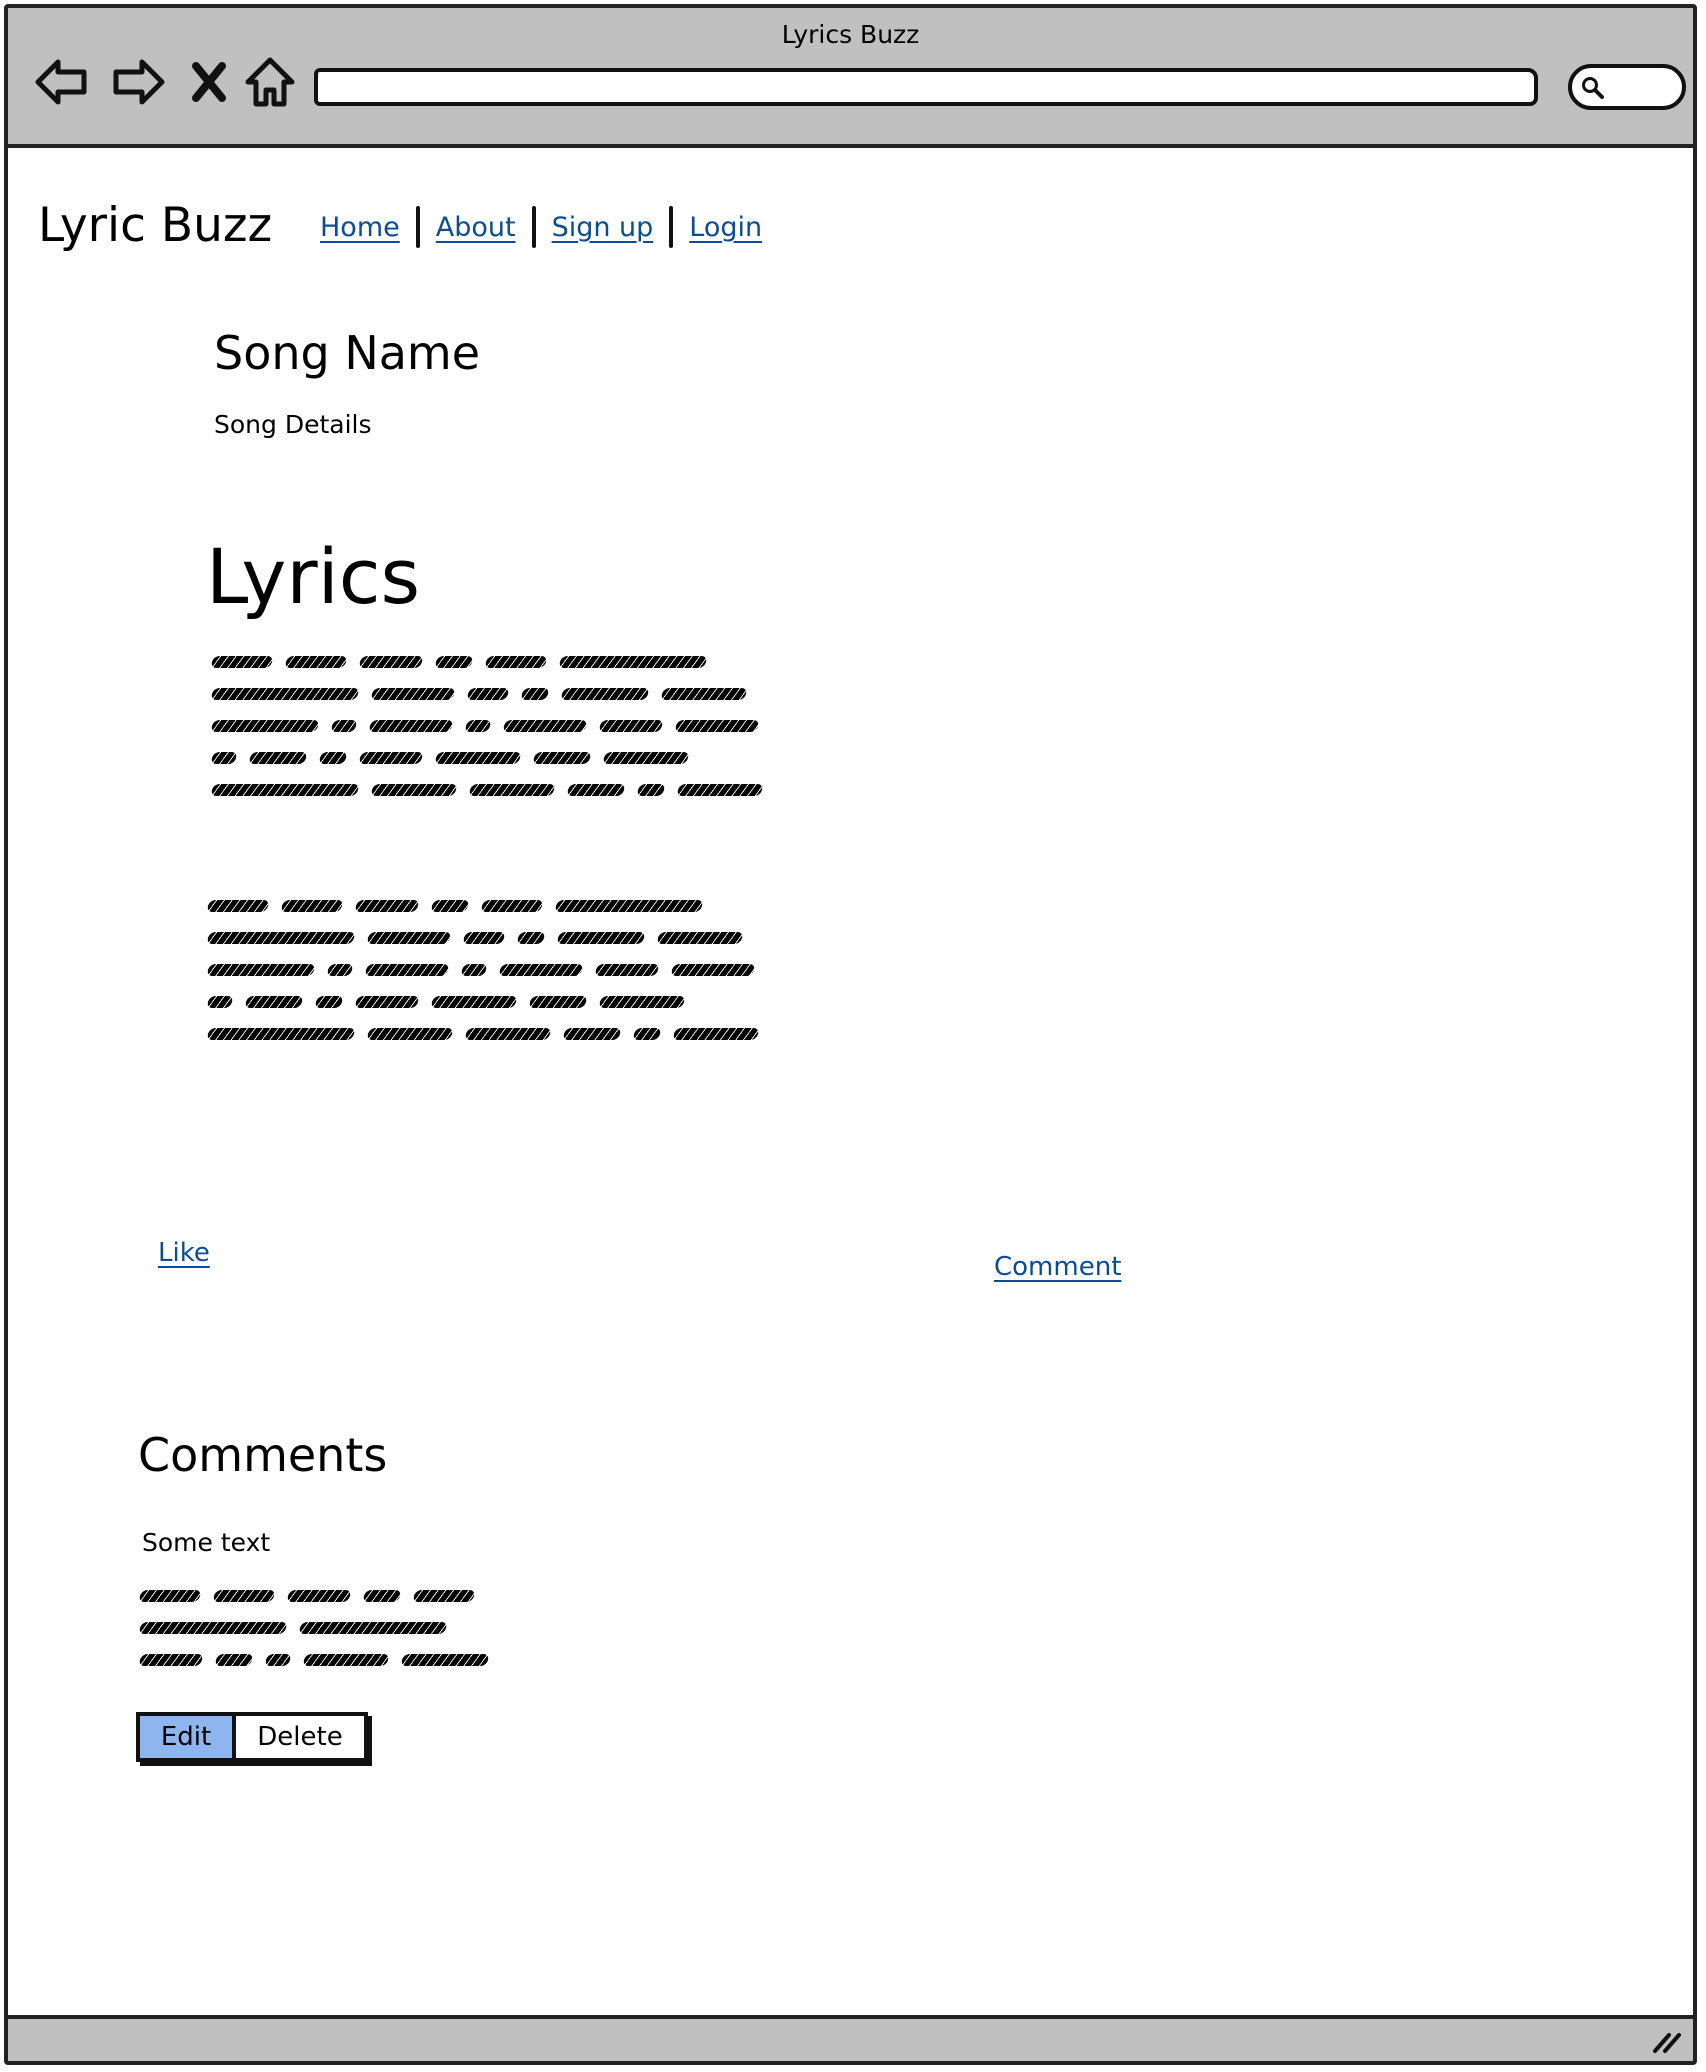  I want to click on search-field, so click(1627, 87).